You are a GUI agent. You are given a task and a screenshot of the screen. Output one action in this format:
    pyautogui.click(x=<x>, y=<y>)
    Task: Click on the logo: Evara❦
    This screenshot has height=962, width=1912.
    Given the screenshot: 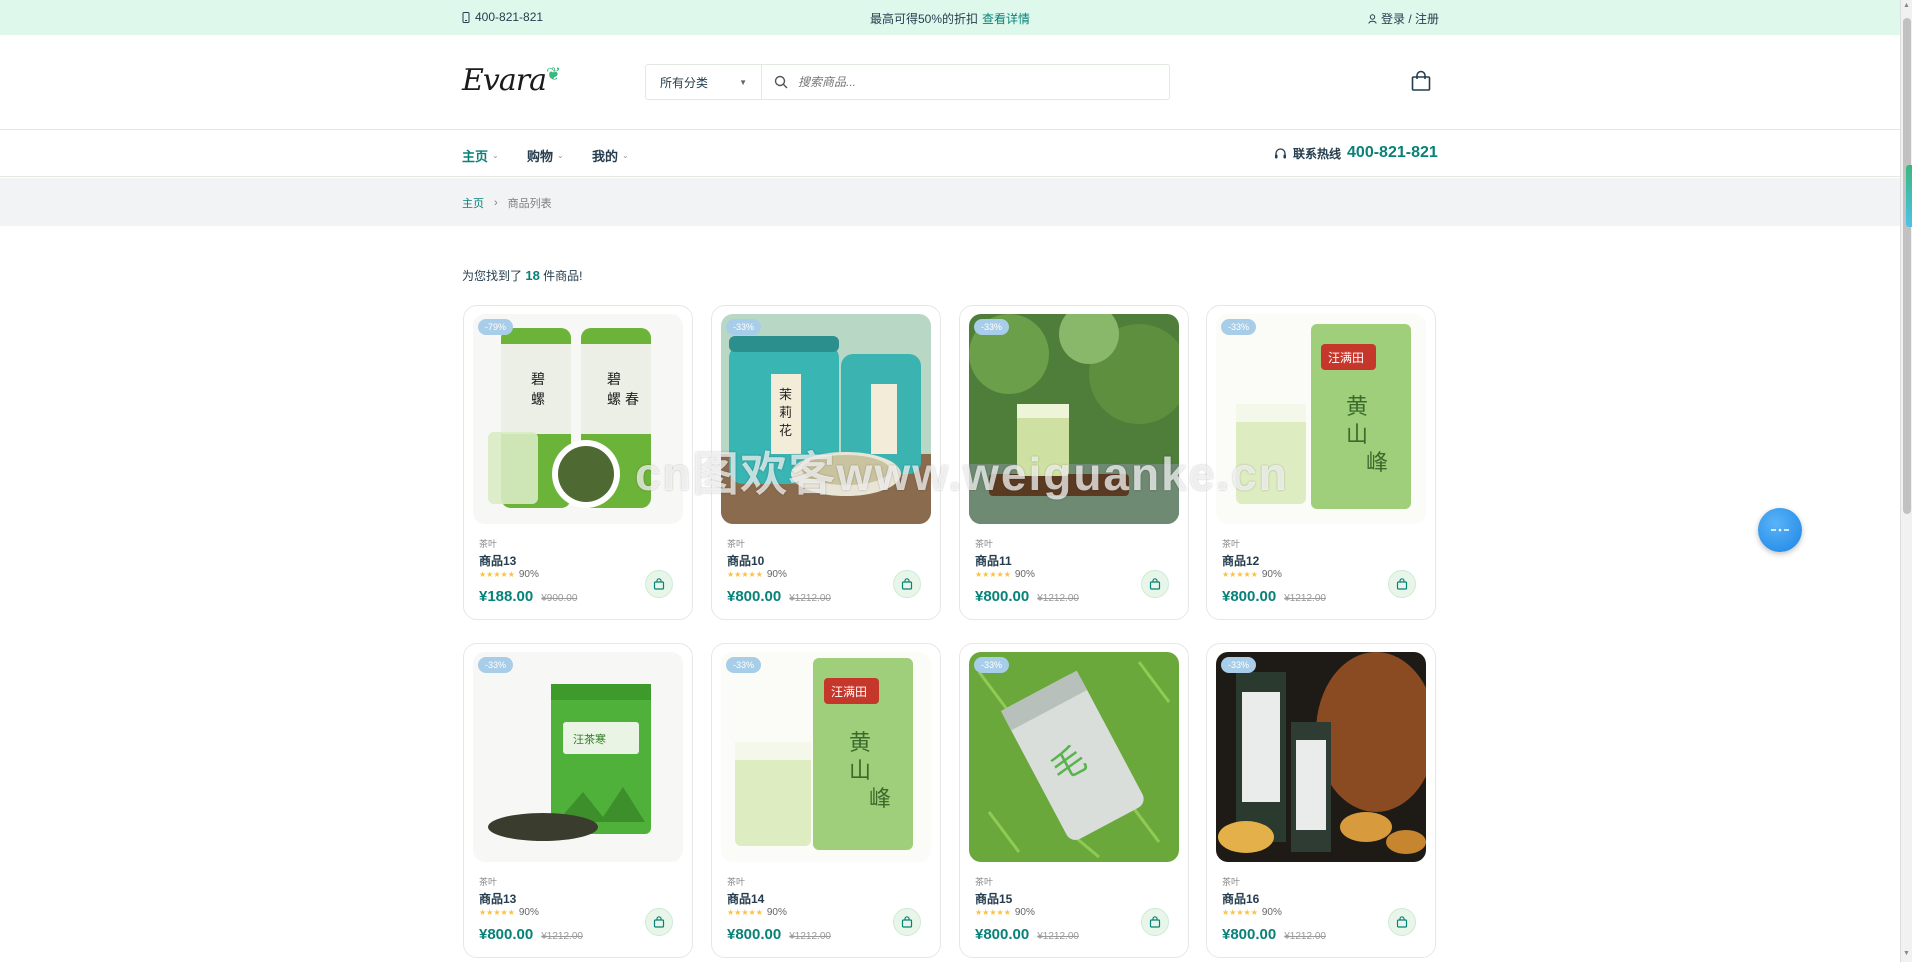 What is the action you would take?
    pyautogui.click(x=511, y=80)
    